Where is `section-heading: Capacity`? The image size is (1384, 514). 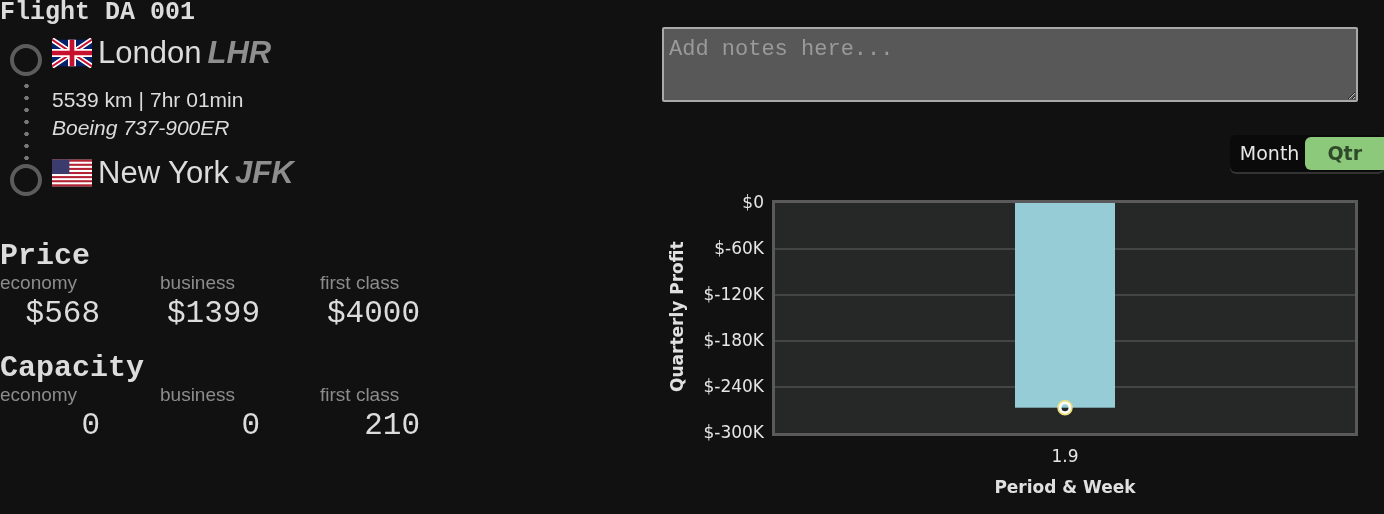 section-heading: Capacity is located at coordinates (73, 368).